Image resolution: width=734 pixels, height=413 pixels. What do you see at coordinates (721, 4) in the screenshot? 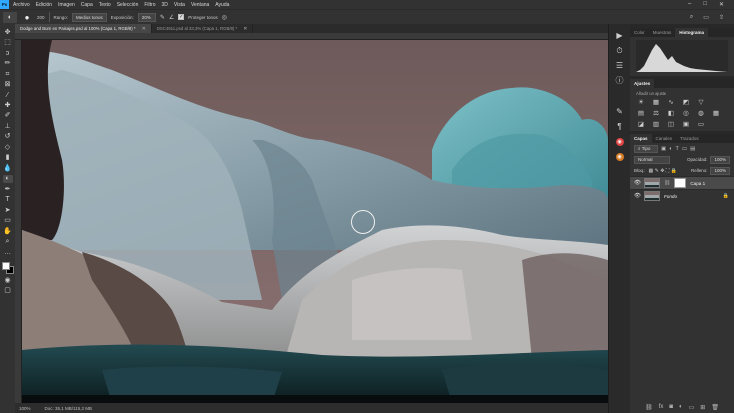
I see `close-window-button: ✕` at bounding box center [721, 4].